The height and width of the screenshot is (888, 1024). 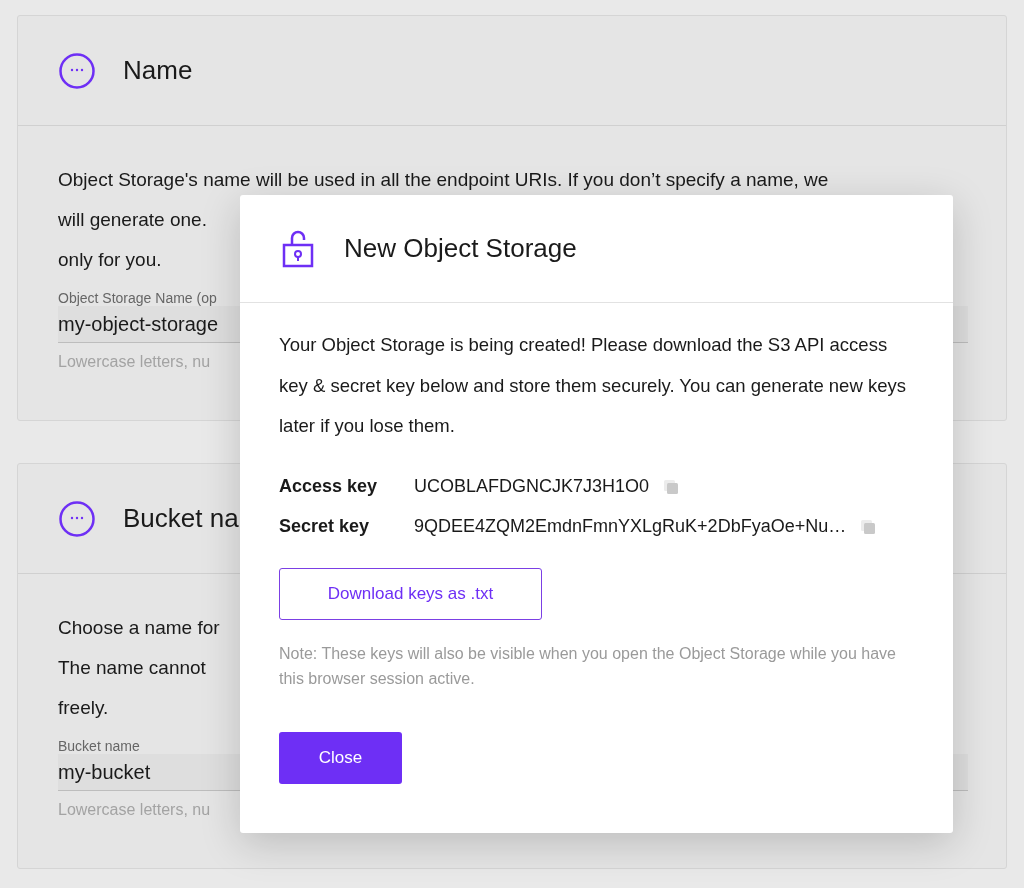 What do you see at coordinates (340, 757) in the screenshot?
I see `close-button: Close` at bounding box center [340, 757].